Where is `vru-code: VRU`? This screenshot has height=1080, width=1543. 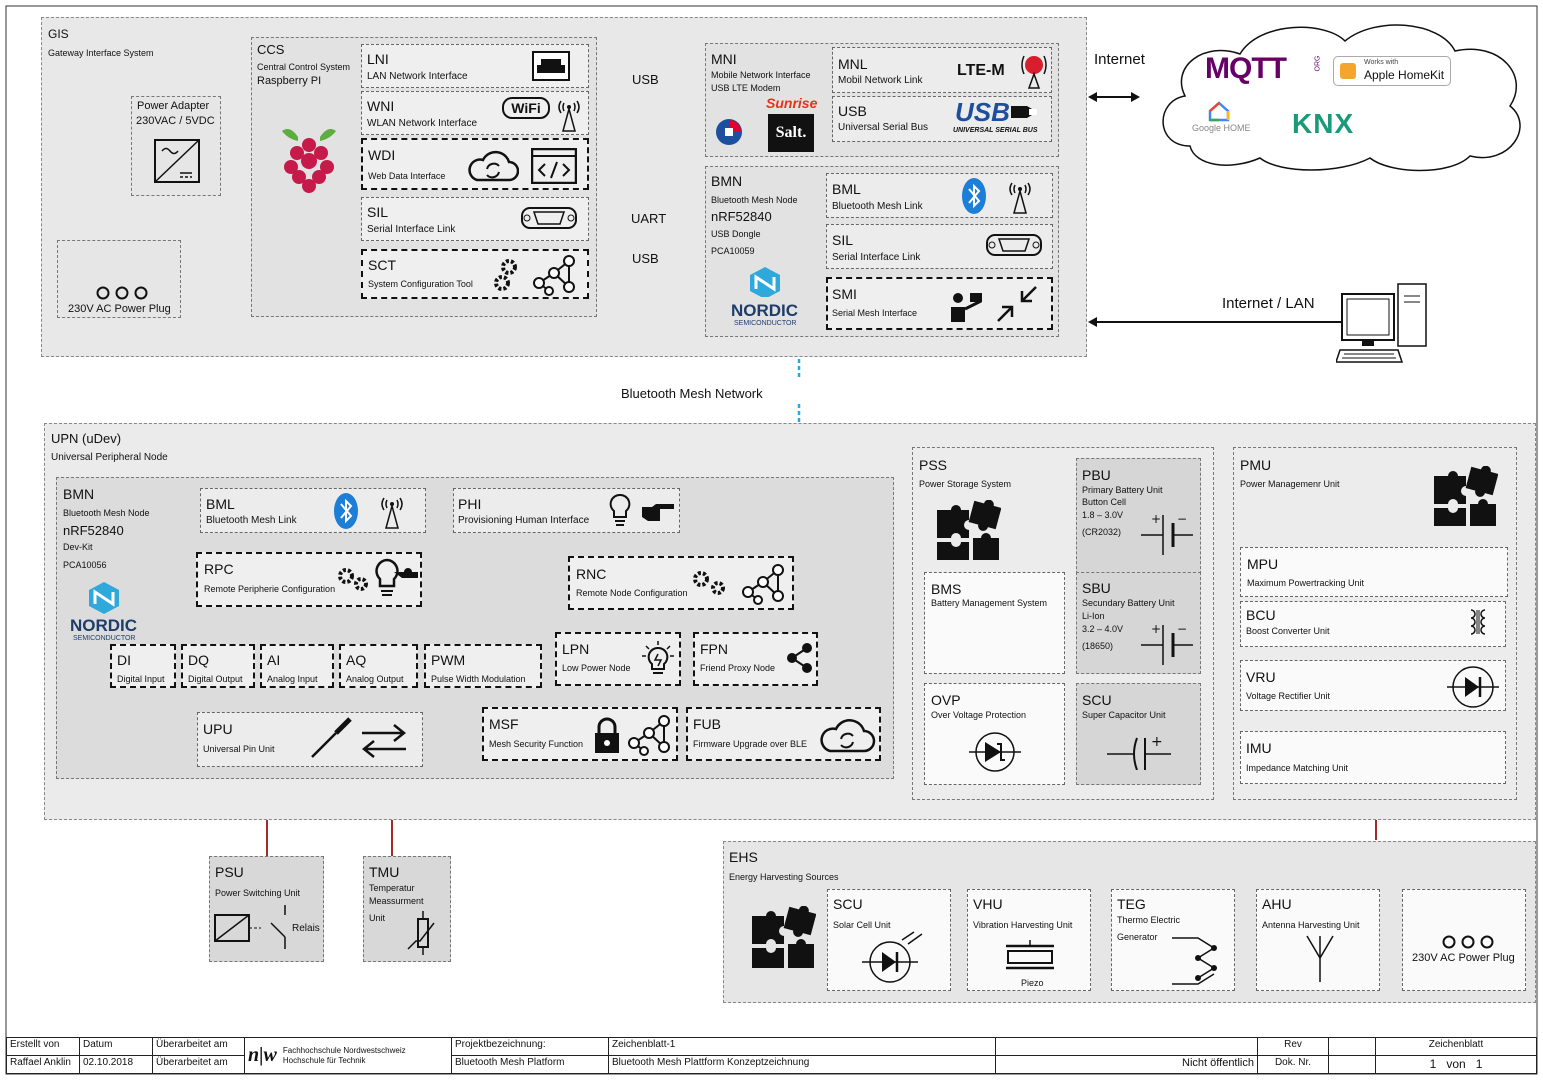 vru-code: VRU is located at coordinates (1261, 677).